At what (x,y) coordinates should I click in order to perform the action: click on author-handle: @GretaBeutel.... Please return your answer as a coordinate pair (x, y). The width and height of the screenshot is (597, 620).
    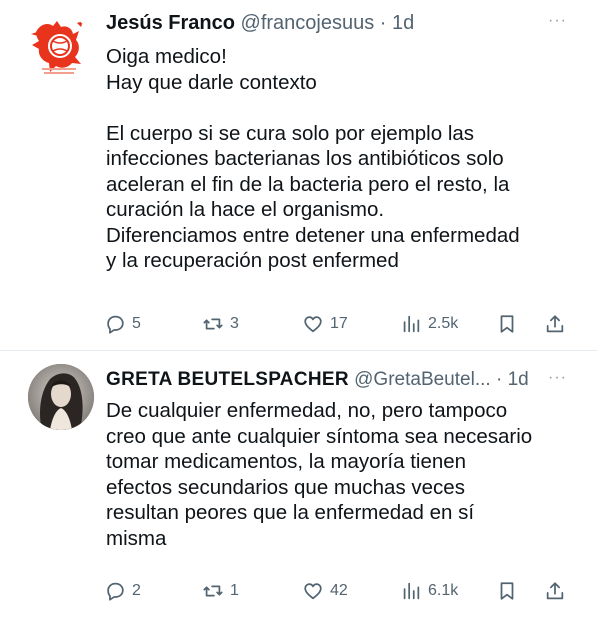
    Looking at the image, I should click on (422, 379).